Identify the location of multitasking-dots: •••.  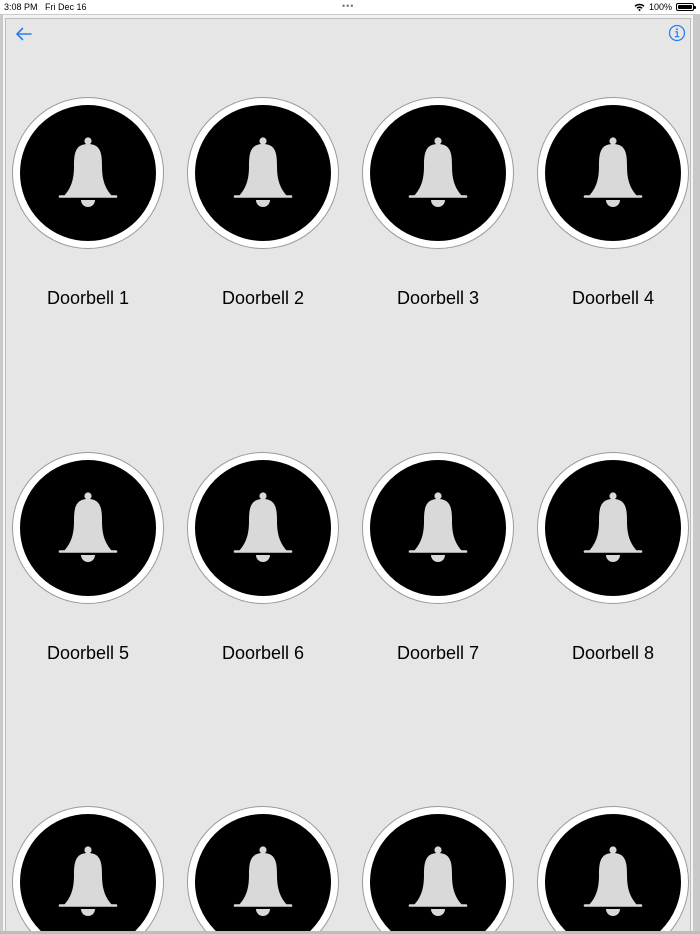
(348, 6).